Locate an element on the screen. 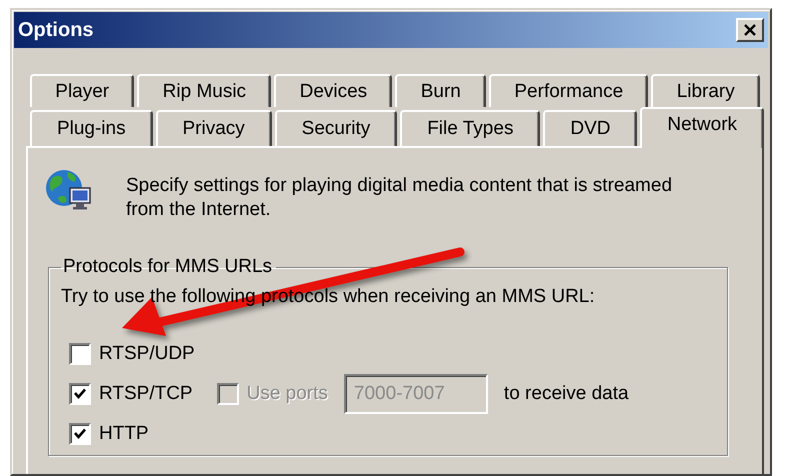 Image resolution: width=785 pixels, height=476 pixels. checkbox-label: RTSP/UDP is located at coordinates (147, 354).